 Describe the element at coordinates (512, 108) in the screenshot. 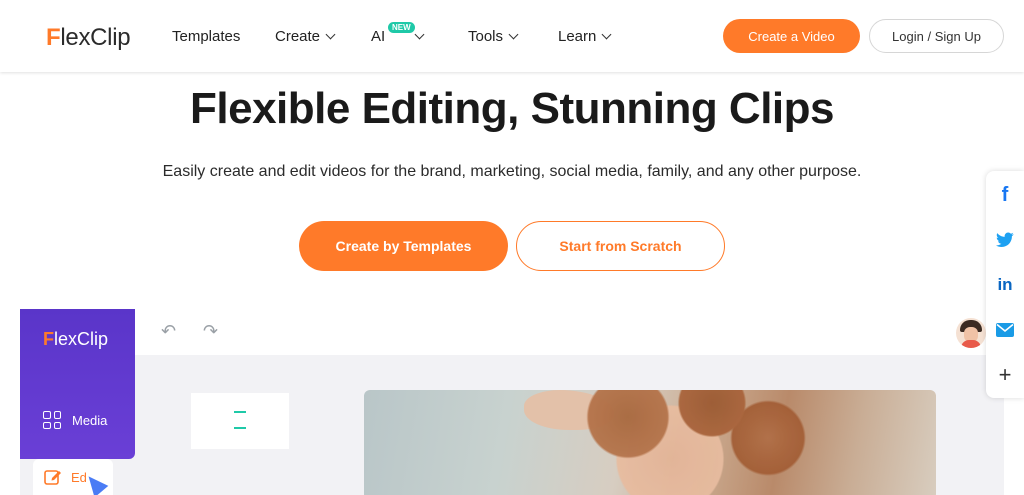

I see `hero-title: Flexible Editing, Stunning Clips` at that location.